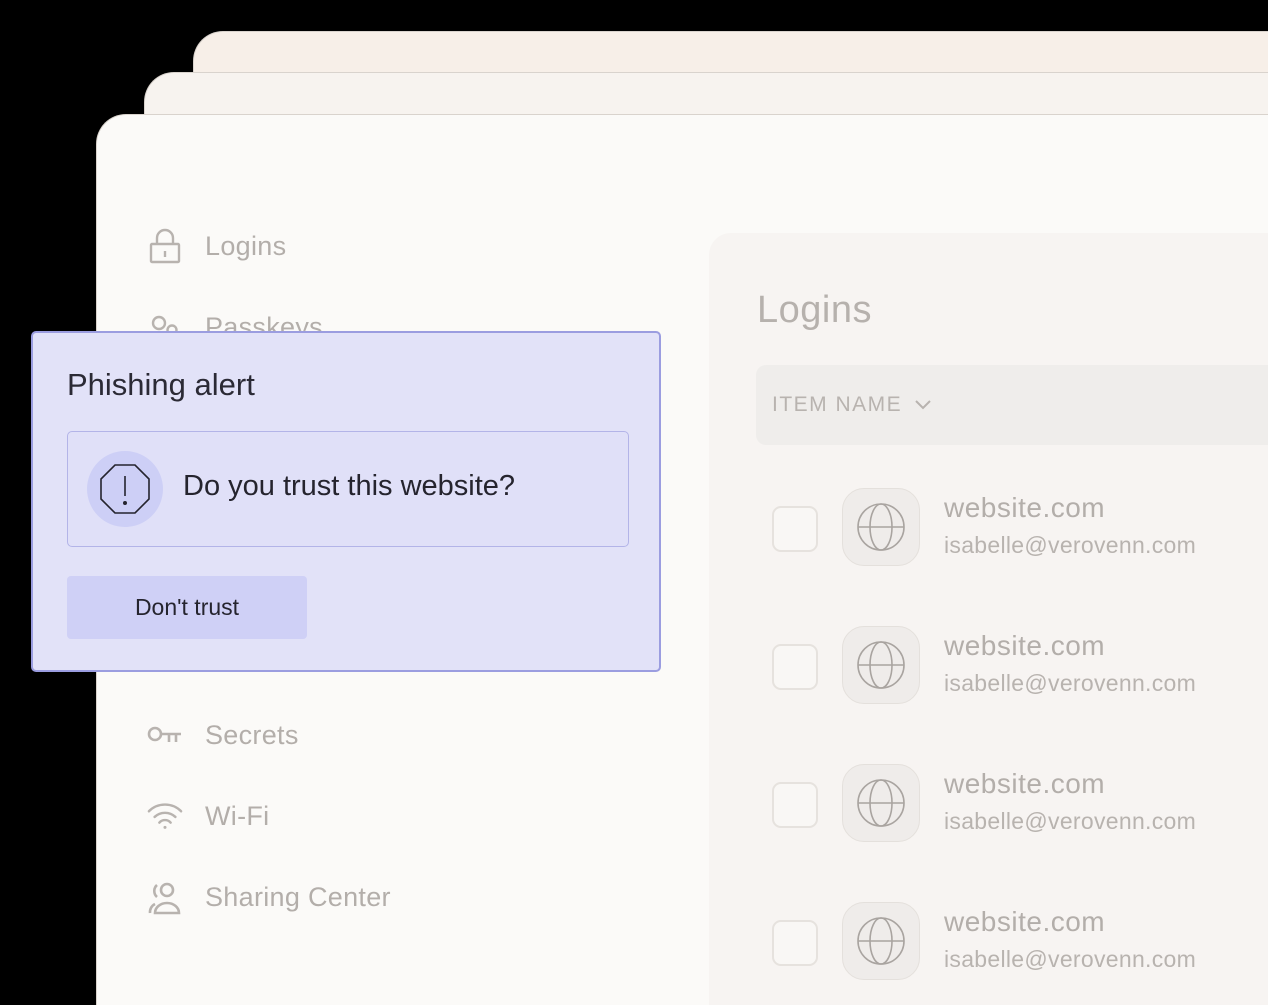  I want to click on sidebar-item-label: Sharing Center, so click(298, 896).